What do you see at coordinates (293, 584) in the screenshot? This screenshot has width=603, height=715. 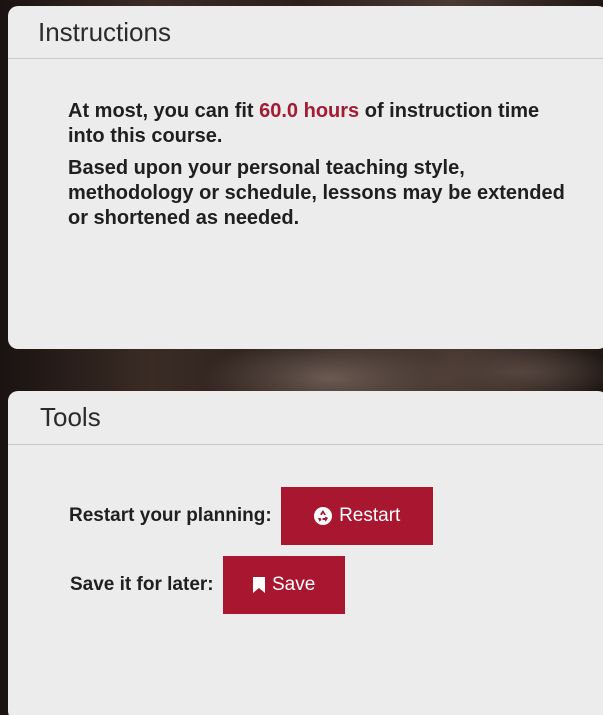 I see `save-button-label: Save` at bounding box center [293, 584].